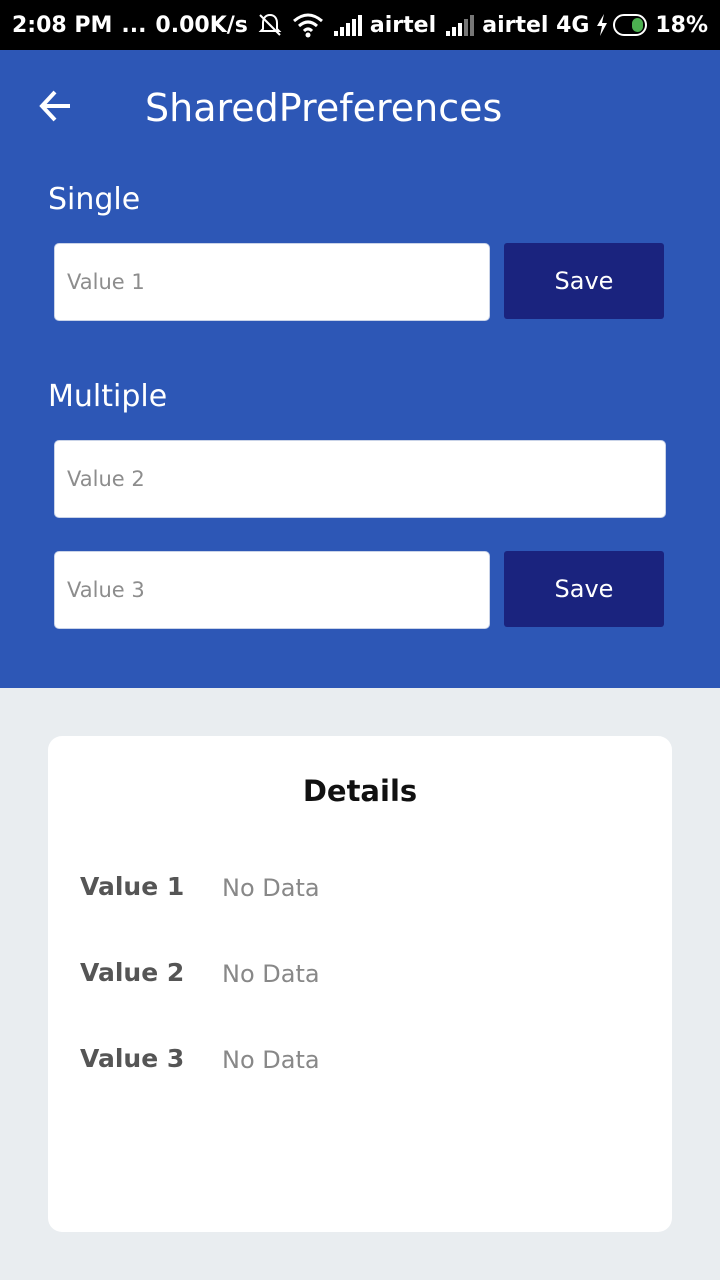 The width and height of the screenshot is (720, 1280). I want to click on detail-value-value2: No Data, so click(271, 974).